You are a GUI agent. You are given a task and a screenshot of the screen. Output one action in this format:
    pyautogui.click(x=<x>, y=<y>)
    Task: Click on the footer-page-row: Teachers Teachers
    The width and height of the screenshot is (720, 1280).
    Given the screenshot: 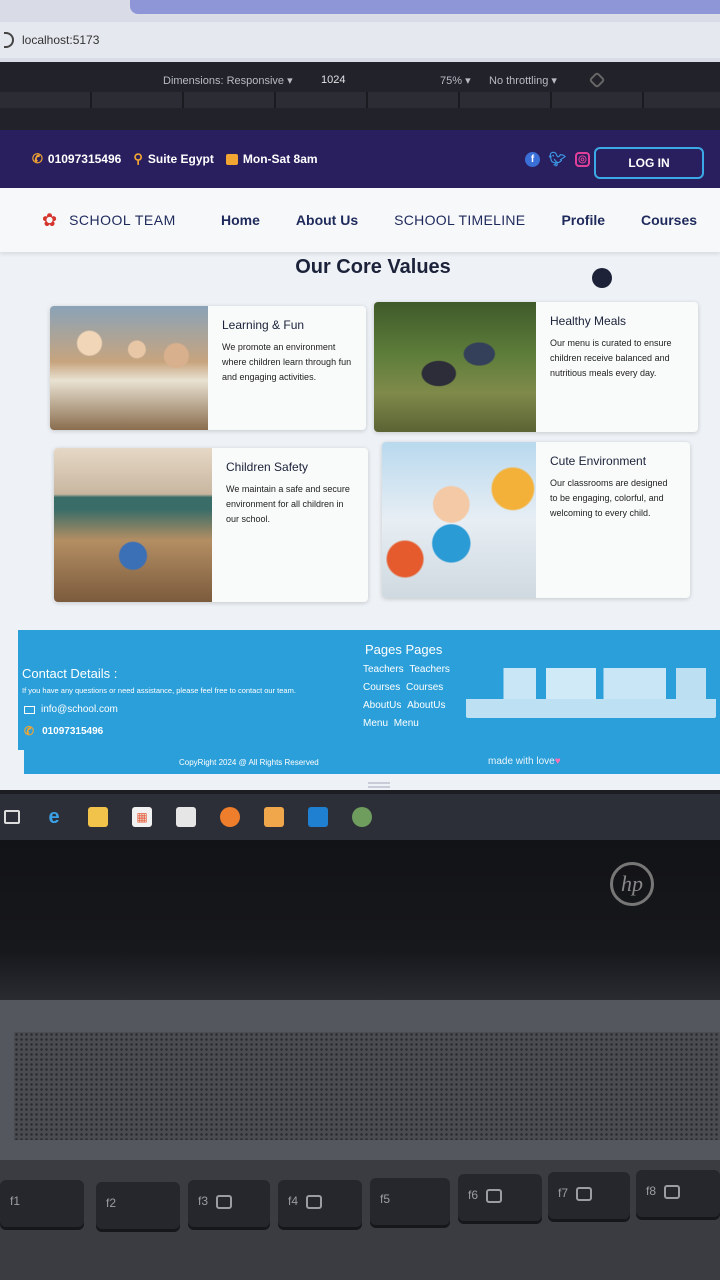 What is the action you would take?
    pyautogui.click(x=406, y=669)
    